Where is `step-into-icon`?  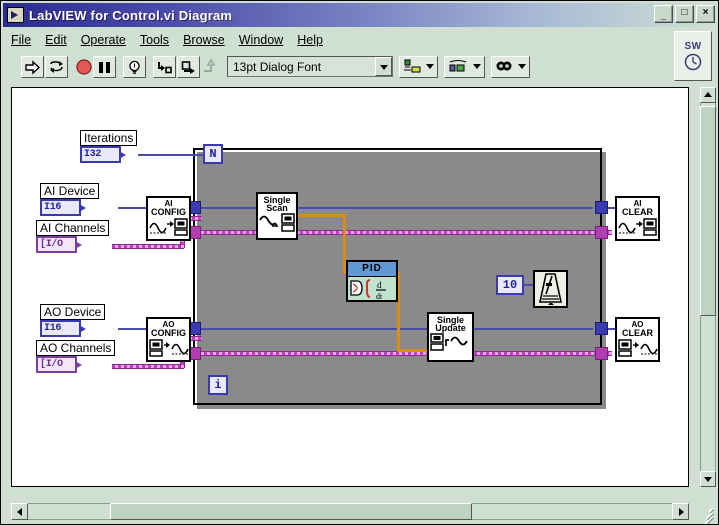 step-into-icon is located at coordinates (165, 67).